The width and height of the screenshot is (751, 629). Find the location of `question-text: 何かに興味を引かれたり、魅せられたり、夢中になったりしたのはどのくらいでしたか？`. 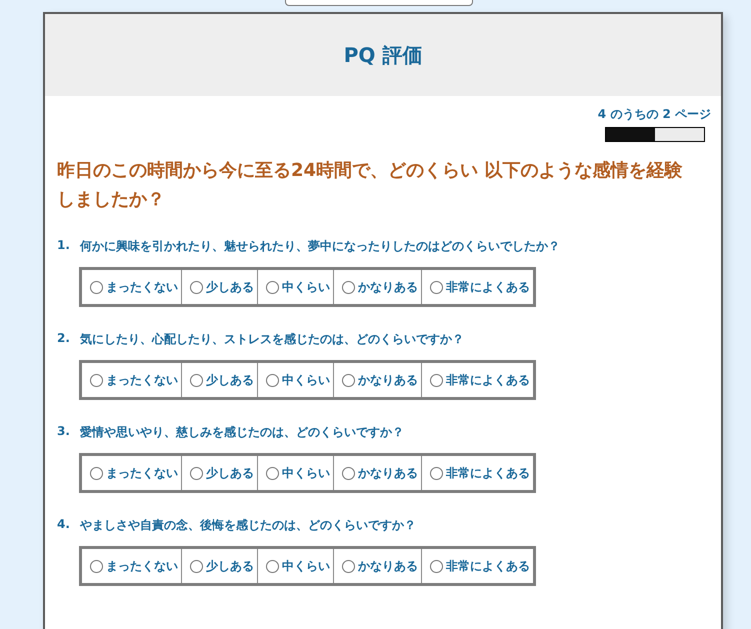

question-text: 何かに興味を引かれたり、魅せられたり、夢中になったりしたのはどのくらいでしたか？ is located at coordinates (320, 246).